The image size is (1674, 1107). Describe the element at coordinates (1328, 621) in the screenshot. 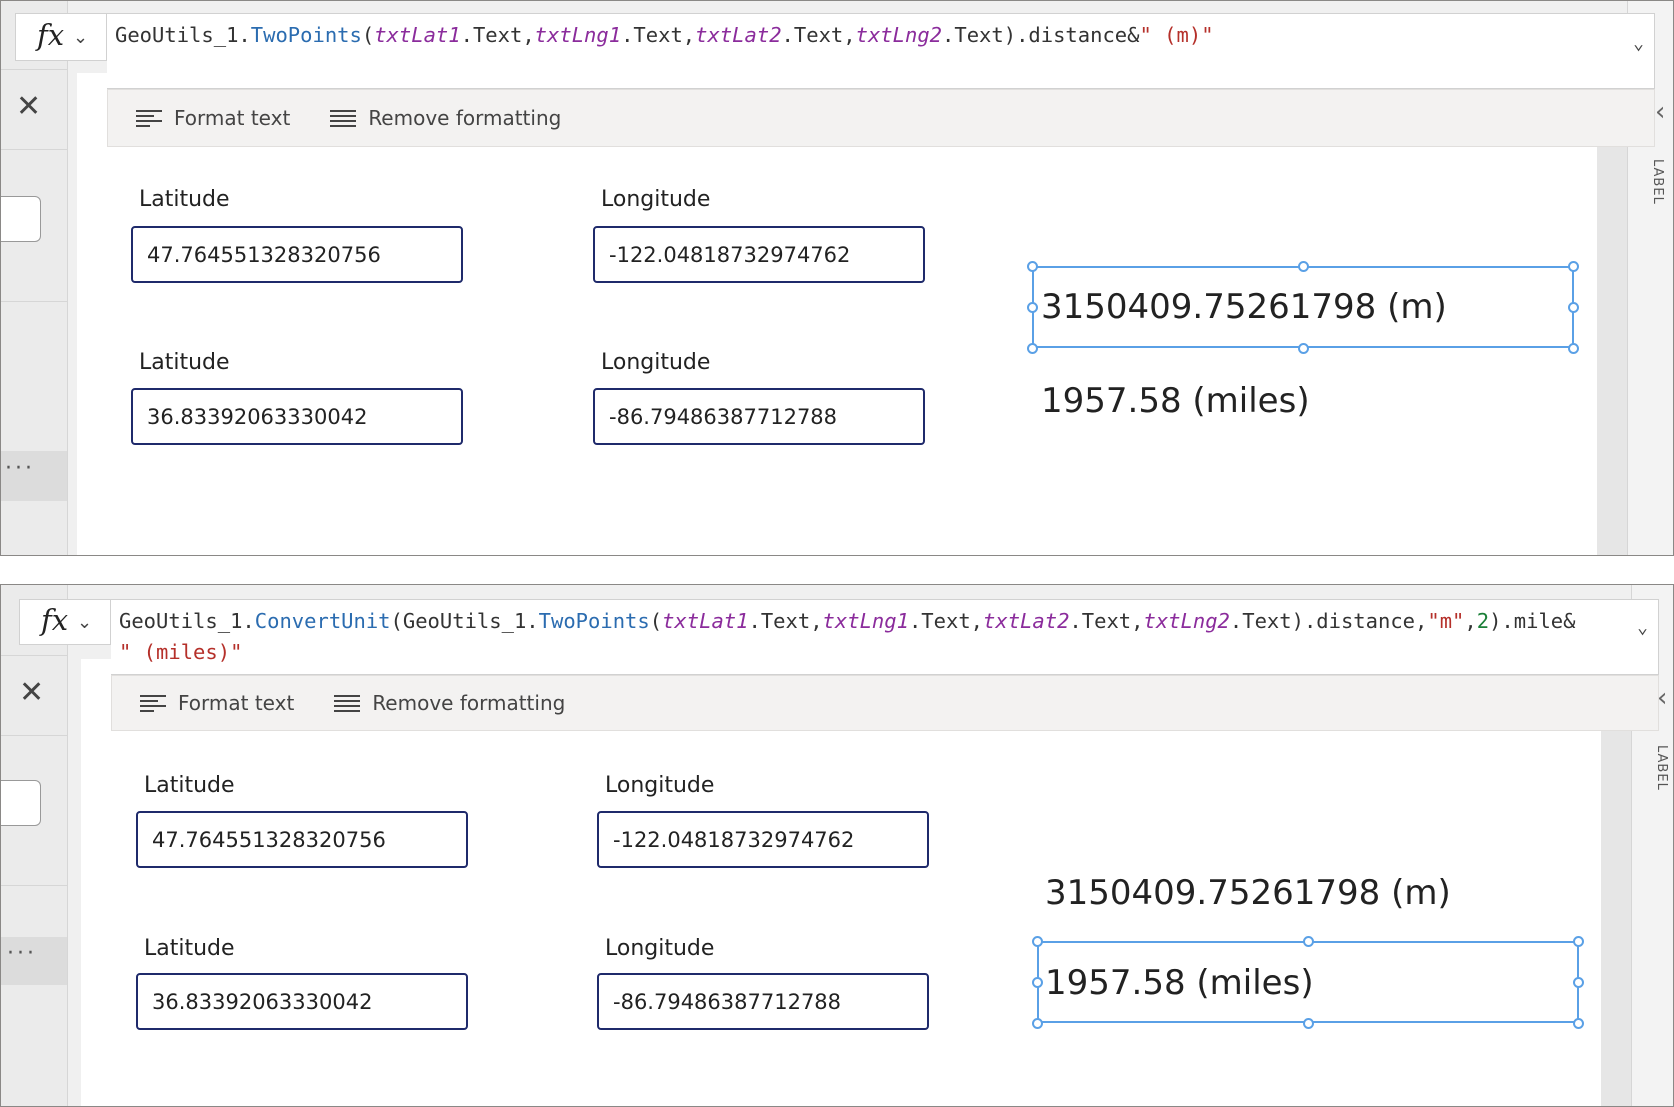

I see `formula-token: .Text).distance,` at that location.